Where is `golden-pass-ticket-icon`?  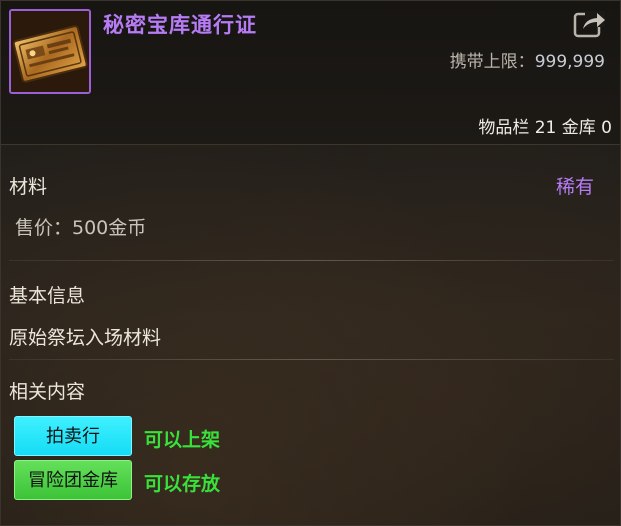
golden-pass-ticket-icon is located at coordinates (50, 51).